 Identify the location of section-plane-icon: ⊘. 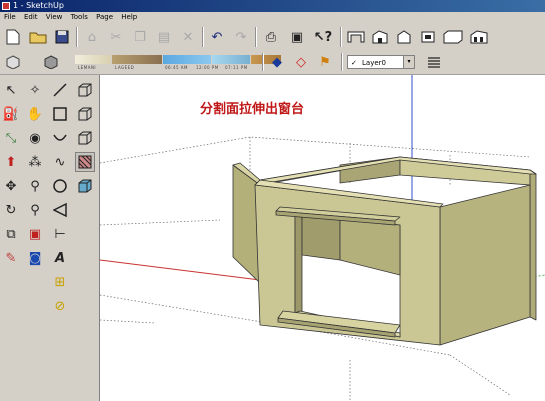
(60, 306).